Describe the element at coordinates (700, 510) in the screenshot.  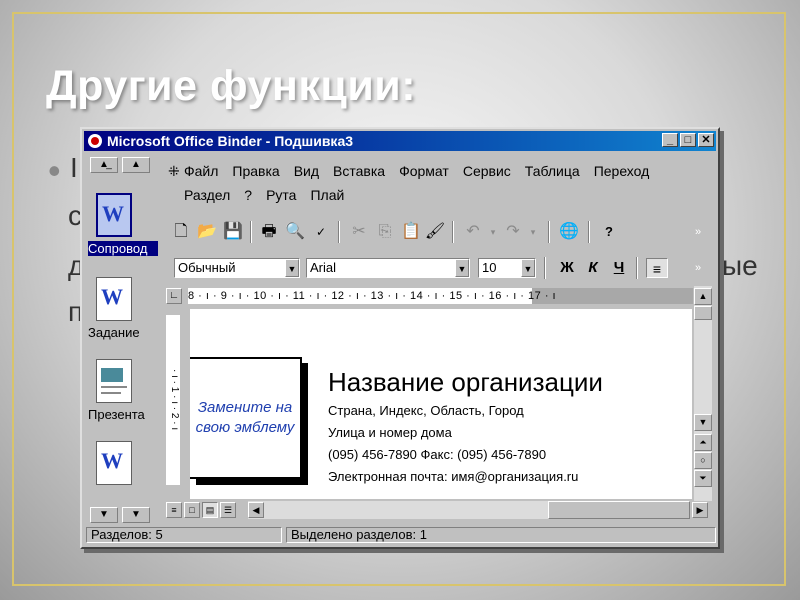
I see `scroll-right-icon: ▶` at that location.